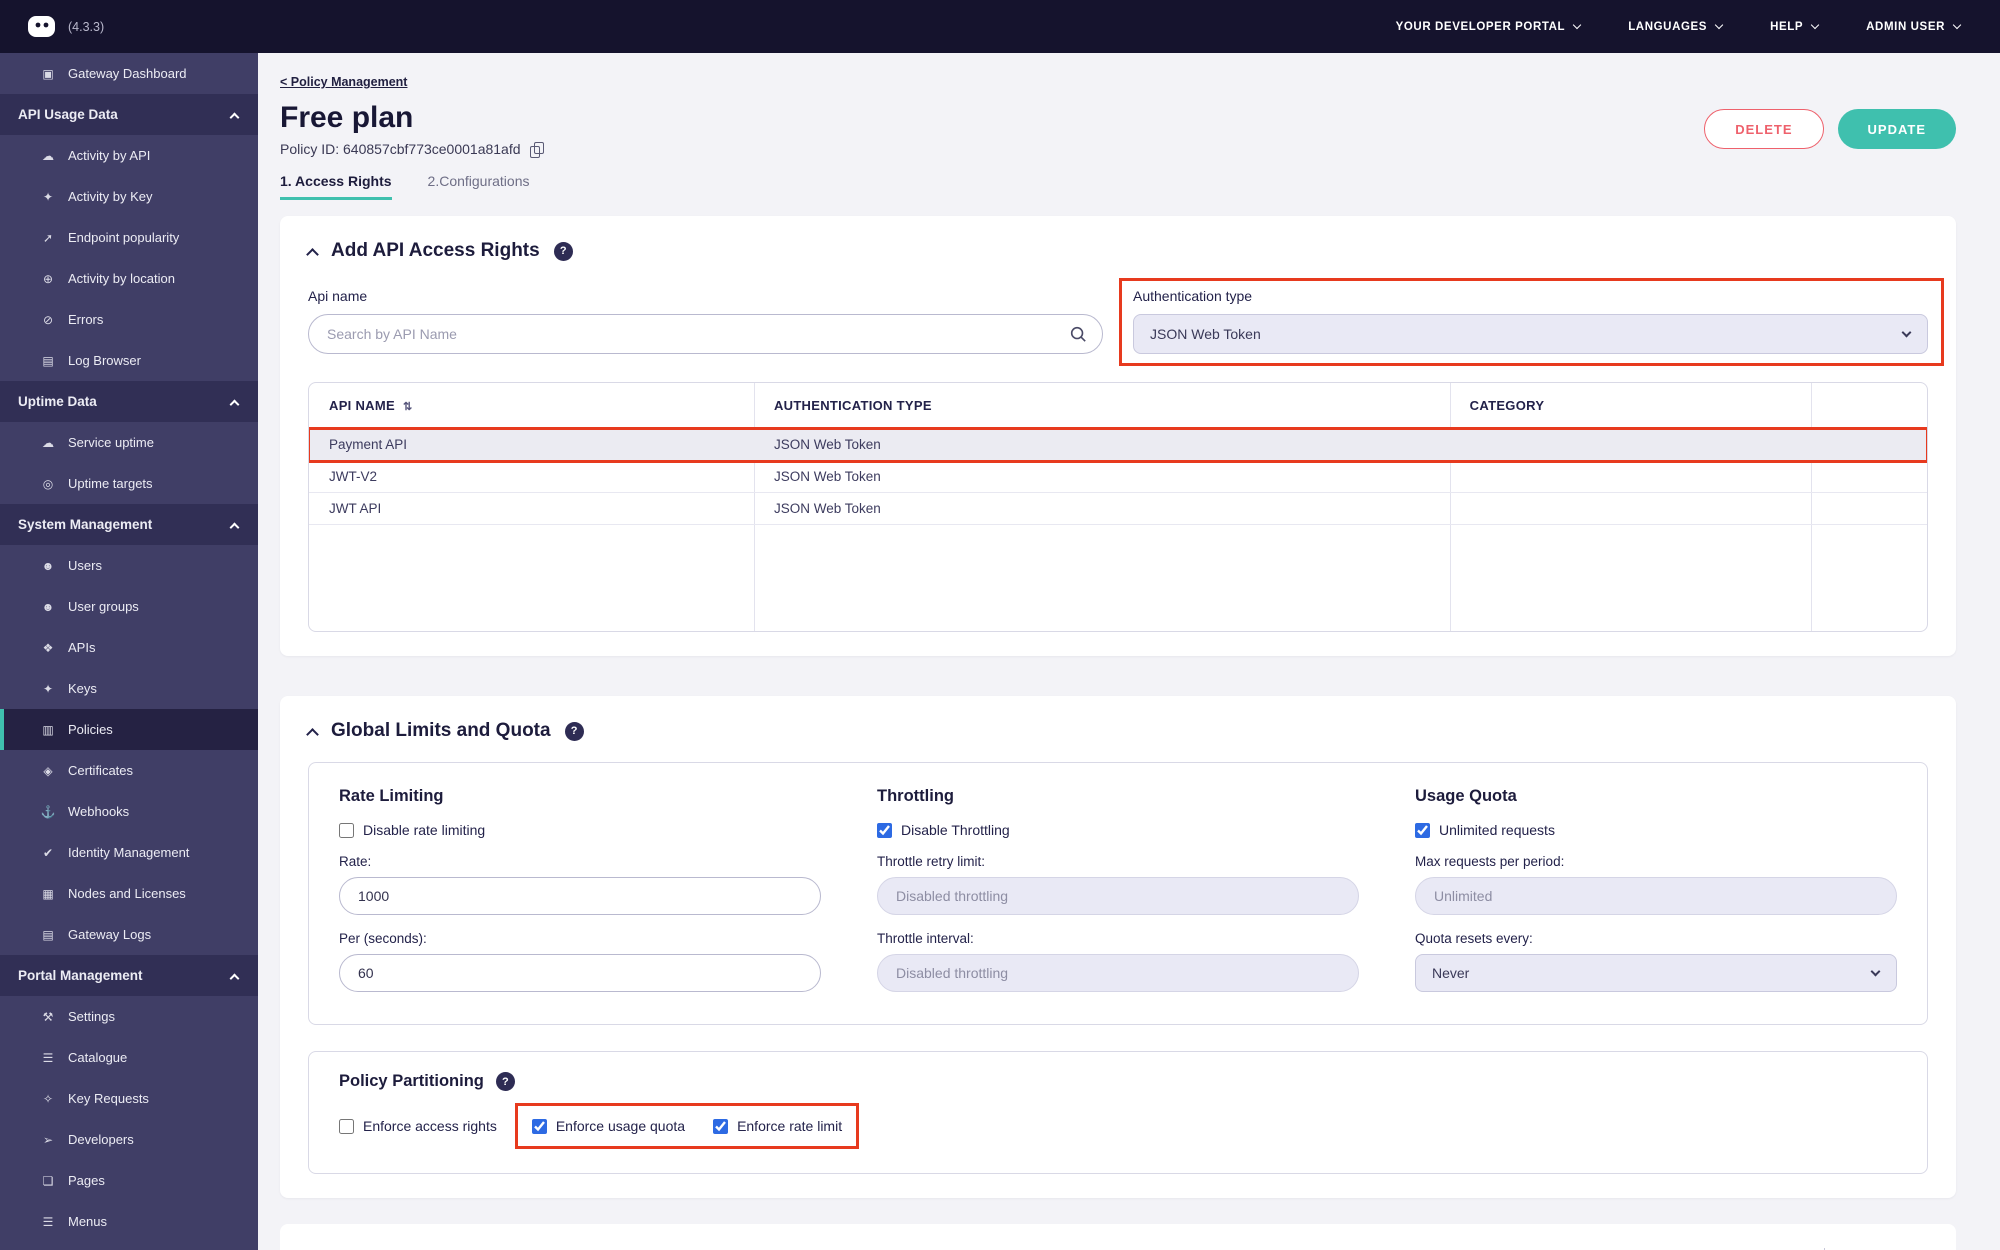 This screenshot has width=2000, height=1250. I want to click on sidebar-item-uptime-targets: ◎ Uptime targets, so click(129, 483).